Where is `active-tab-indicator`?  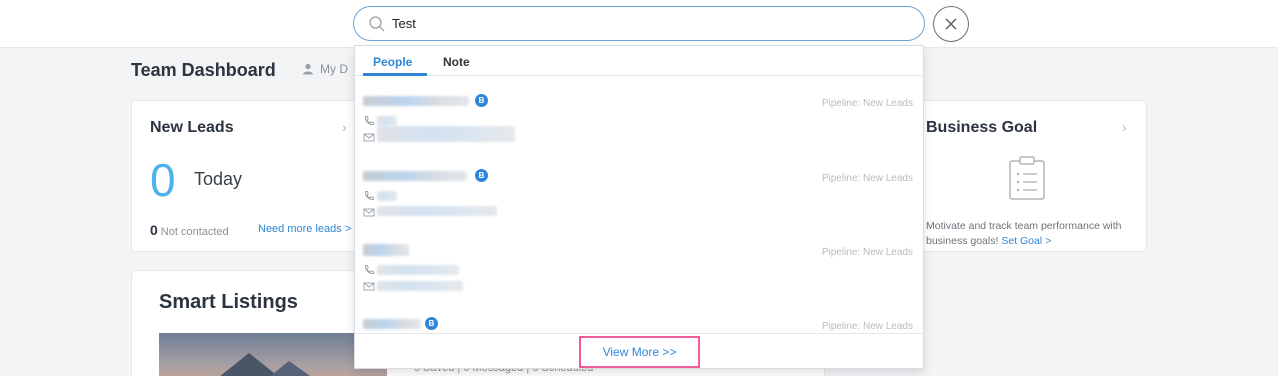
active-tab-indicator is located at coordinates (395, 74).